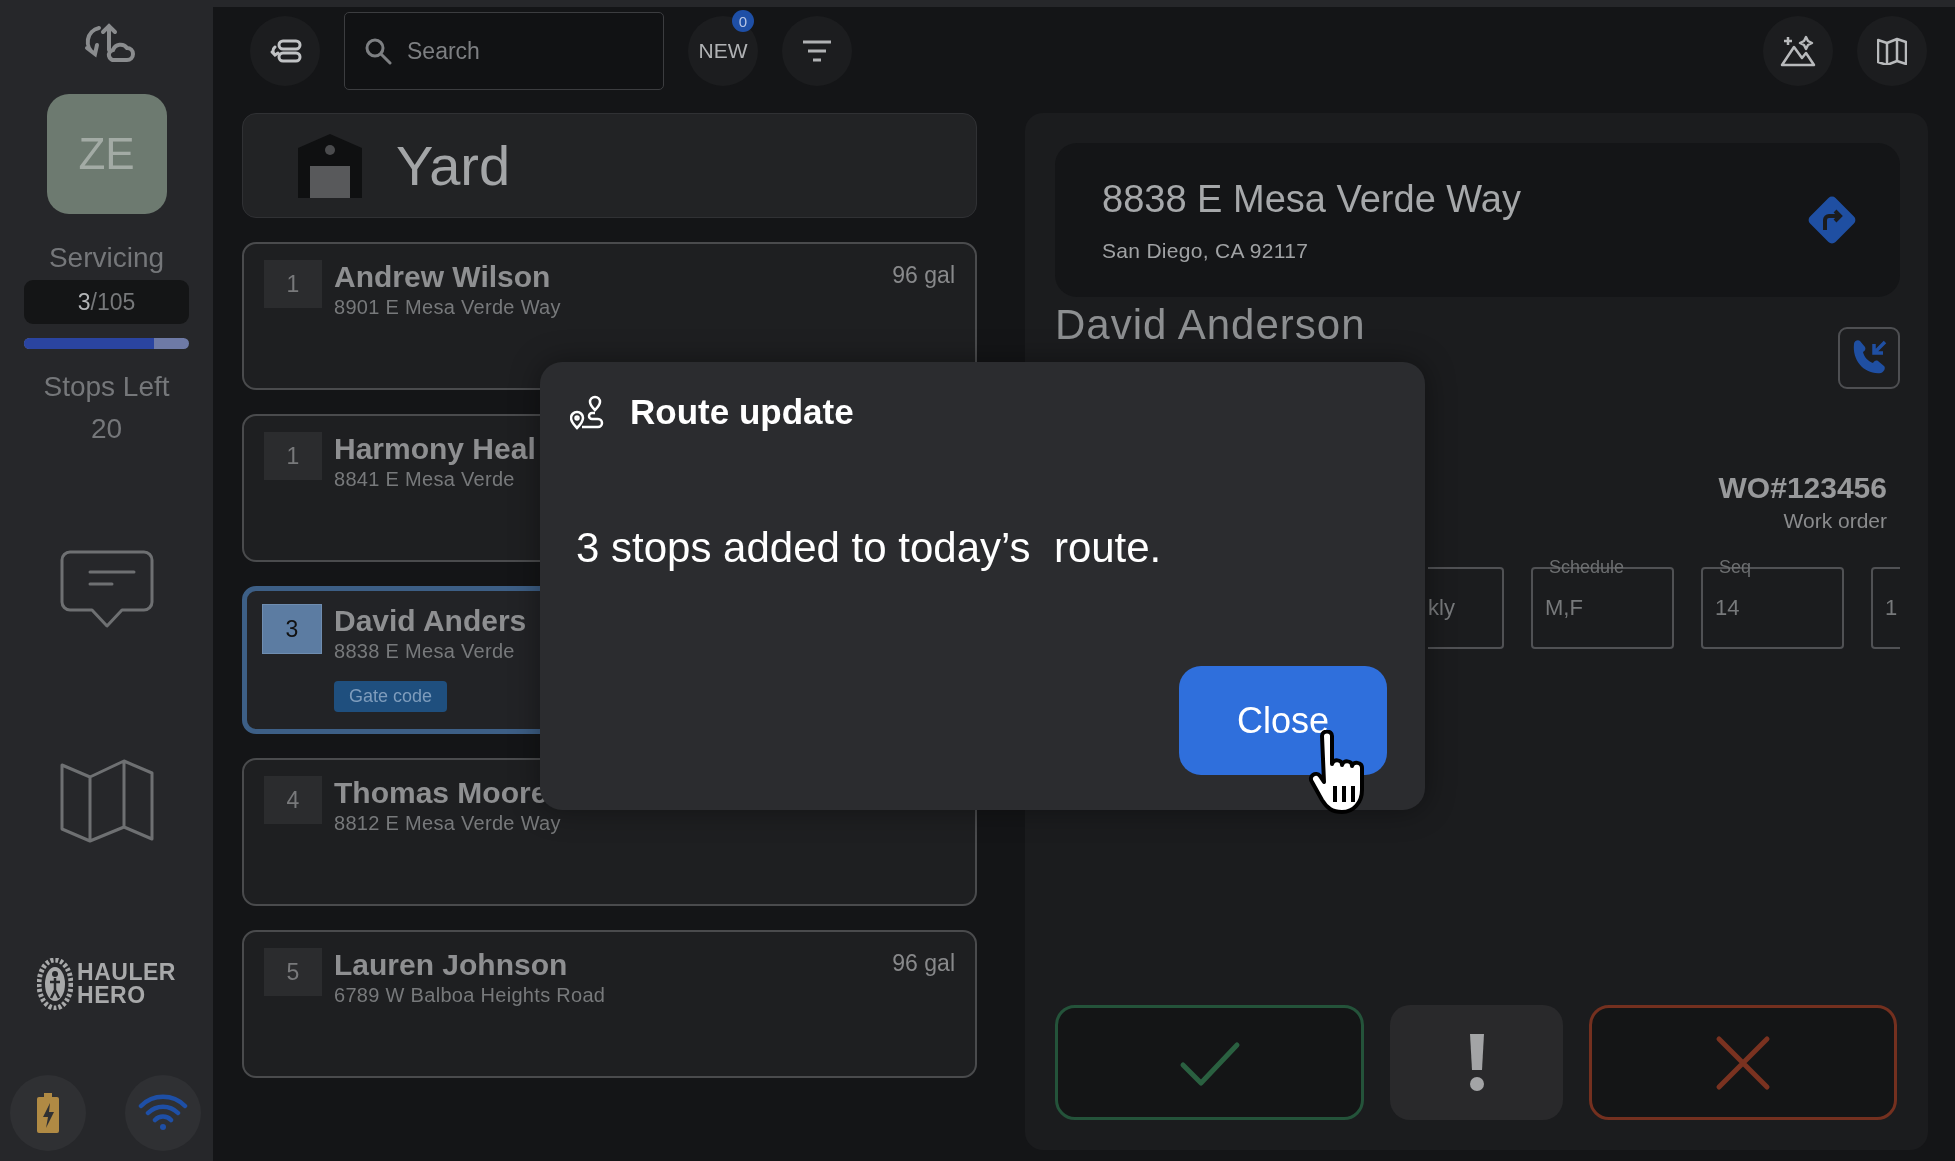 The width and height of the screenshot is (1955, 1161). What do you see at coordinates (378, 51) in the screenshot?
I see `search-icon` at bounding box center [378, 51].